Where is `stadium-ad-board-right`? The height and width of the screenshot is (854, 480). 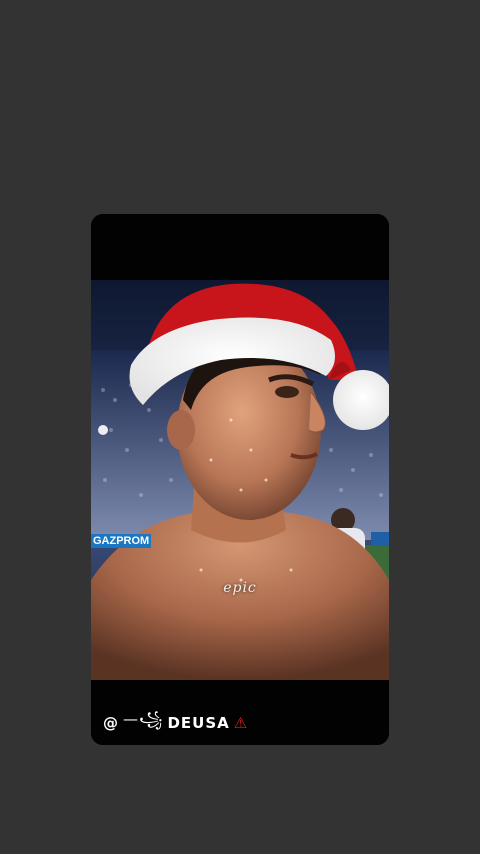
stadium-ad-board-right is located at coordinates (380, 539).